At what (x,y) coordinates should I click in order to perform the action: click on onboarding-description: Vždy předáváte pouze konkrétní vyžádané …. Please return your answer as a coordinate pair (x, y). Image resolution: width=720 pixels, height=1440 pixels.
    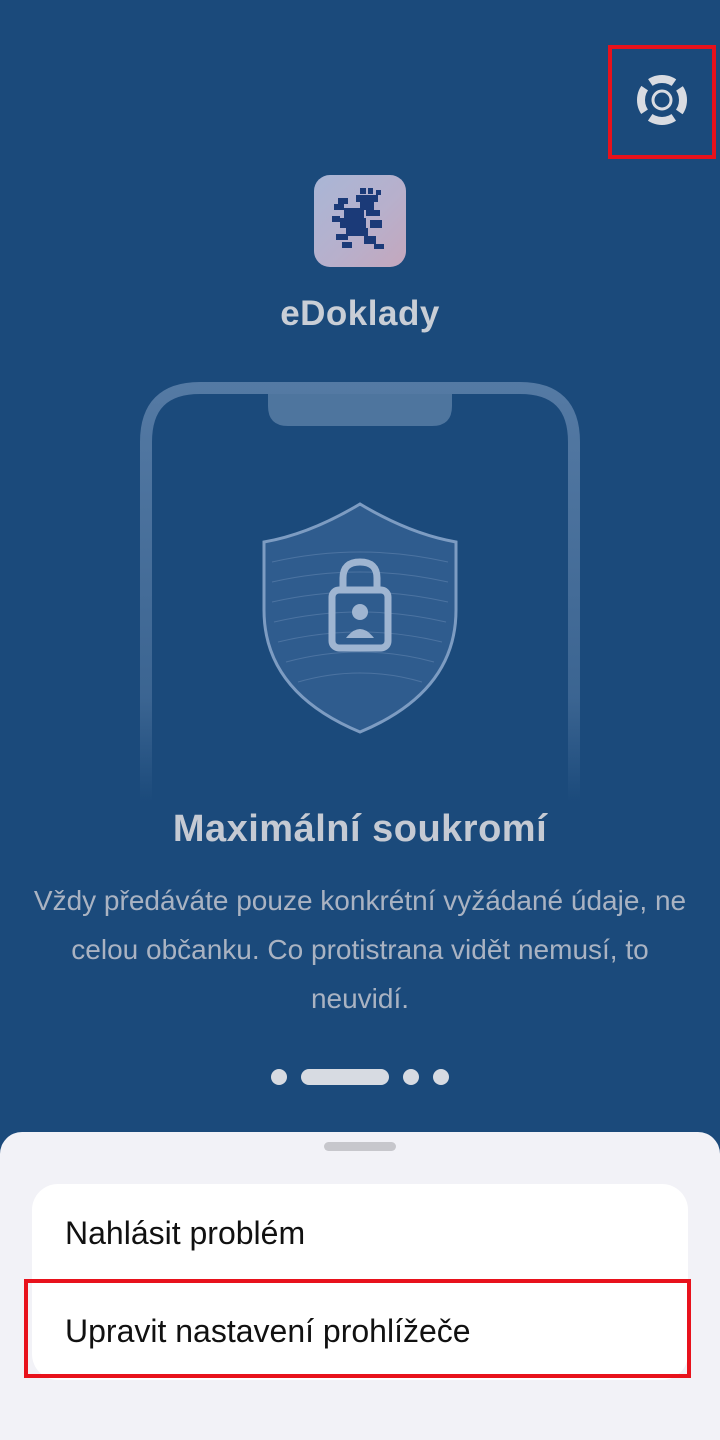
    Looking at the image, I should click on (360, 949).